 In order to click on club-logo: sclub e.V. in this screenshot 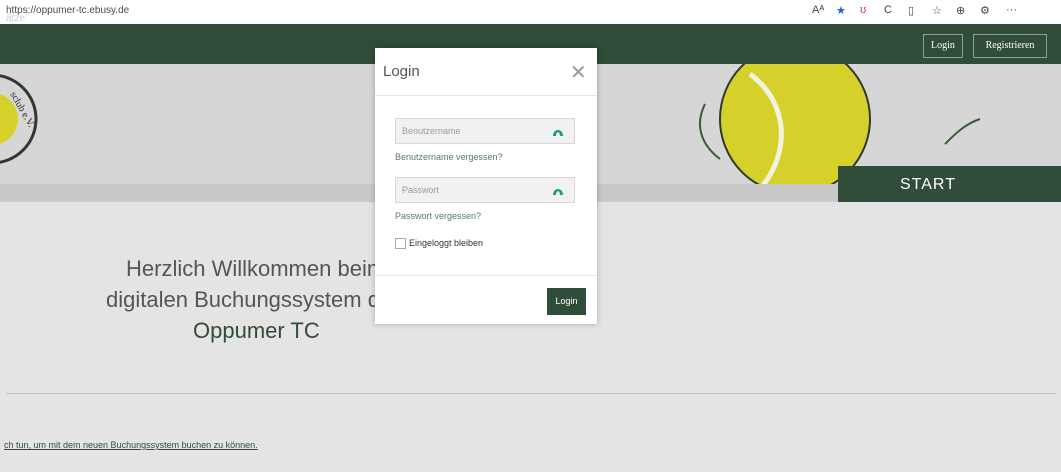, I will do `click(19, 119)`.